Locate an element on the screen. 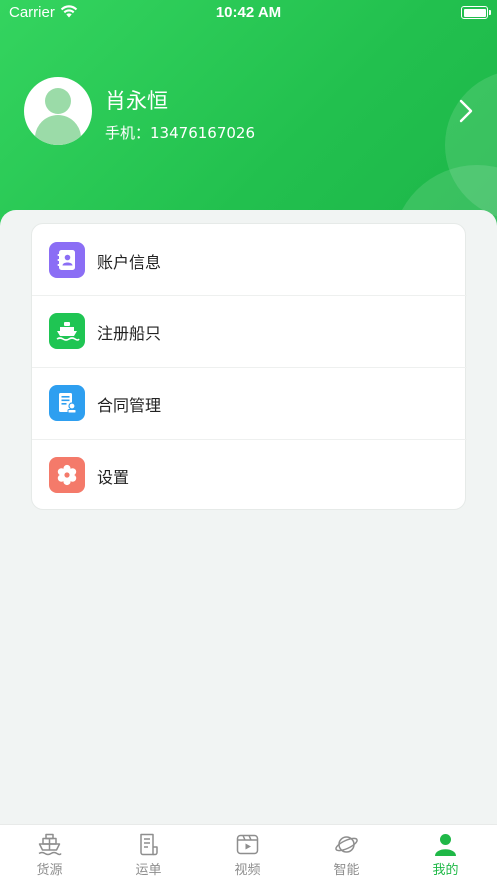  tab-bar: 货源 运单 视频 智能 我的 is located at coordinates (248, 853).